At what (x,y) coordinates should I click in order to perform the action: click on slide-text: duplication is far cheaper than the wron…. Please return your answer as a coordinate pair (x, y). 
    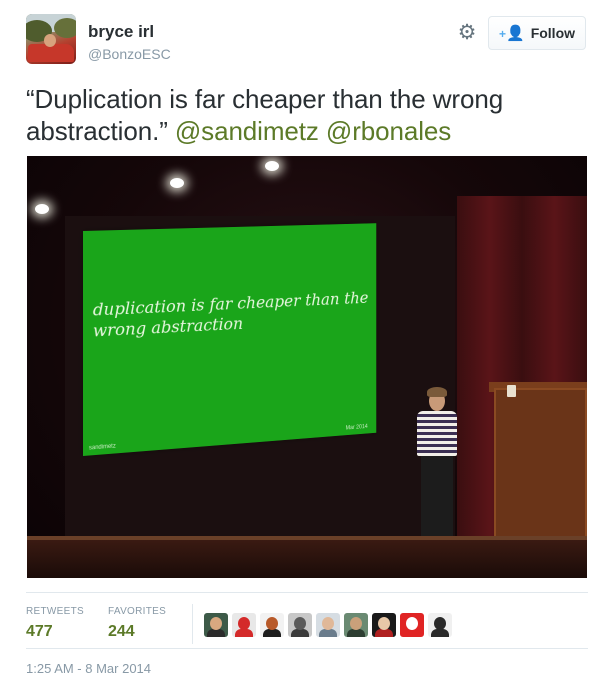
    Looking at the image, I should click on (230, 315).